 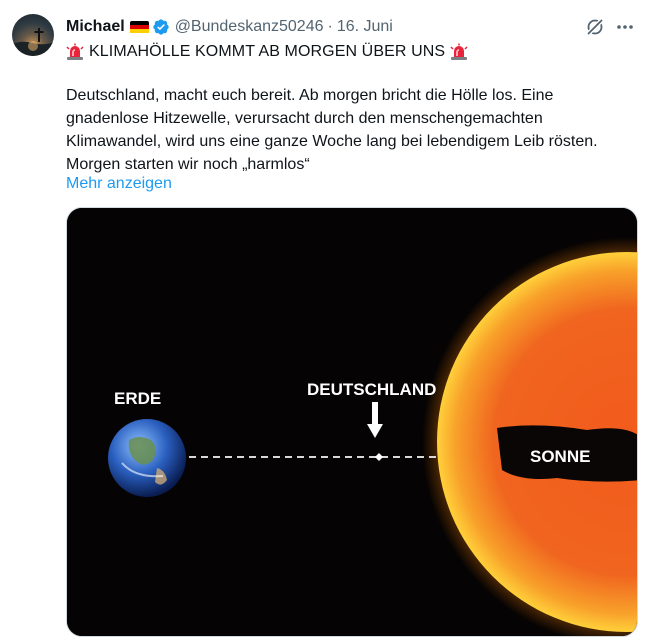 What do you see at coordinates (365, 27) in the screenshot?
I see `tweet-date: 16. Juni` at bounding box center [365, 27].